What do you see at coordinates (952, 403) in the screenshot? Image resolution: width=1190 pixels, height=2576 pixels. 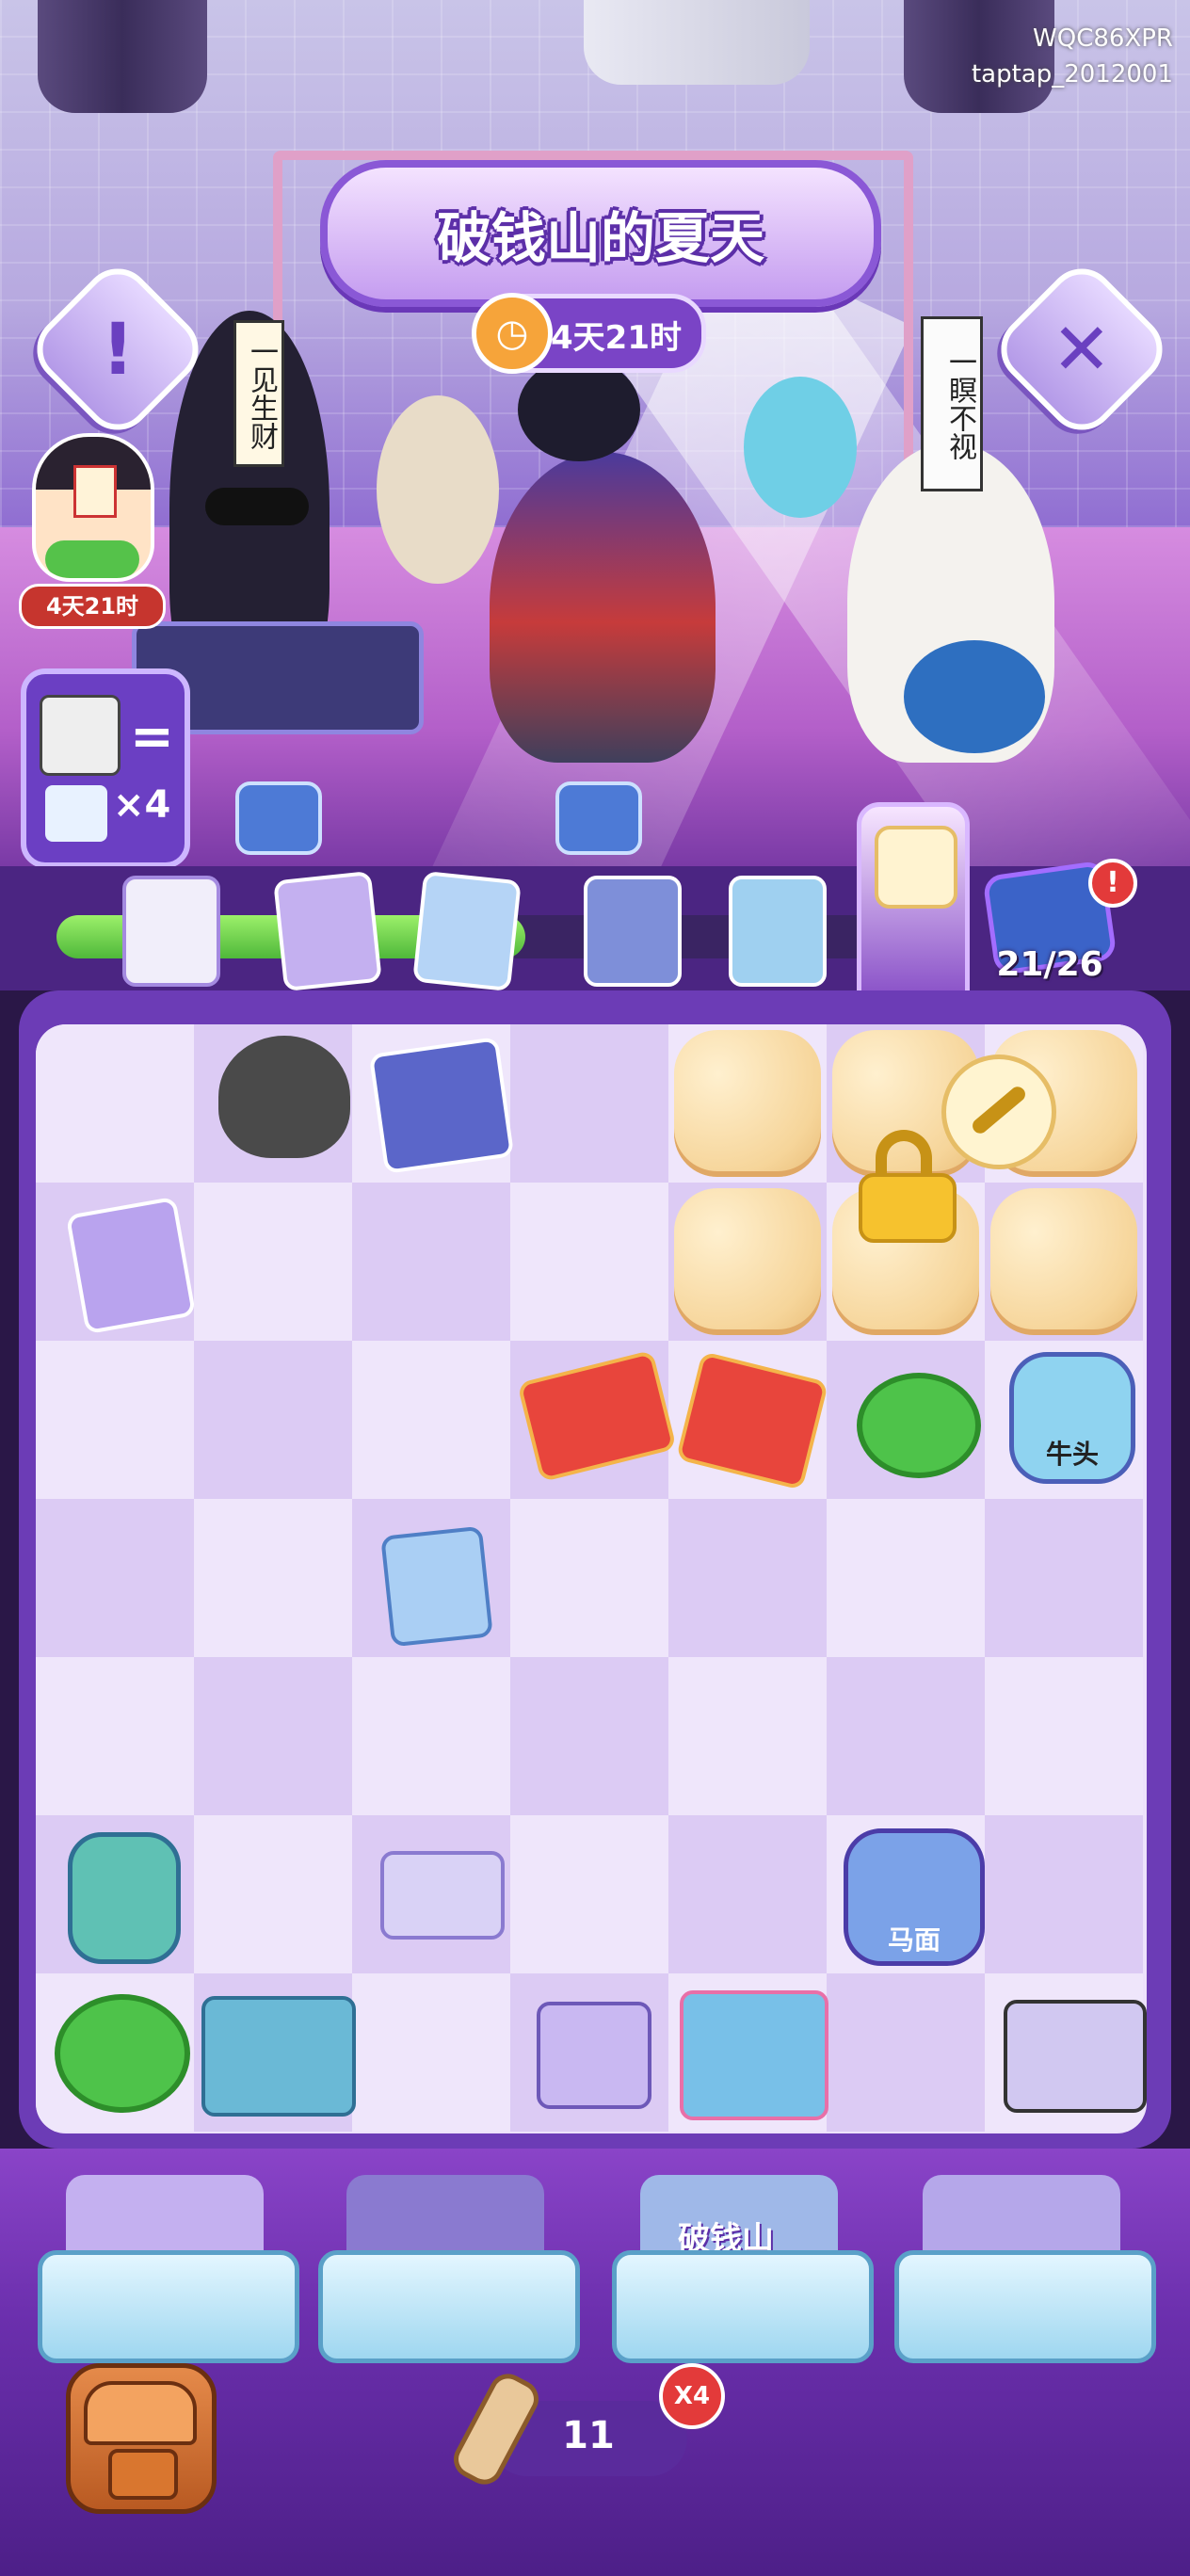 I see `character-right-sign: 一瞑不视` at bounding box center [952, 403].